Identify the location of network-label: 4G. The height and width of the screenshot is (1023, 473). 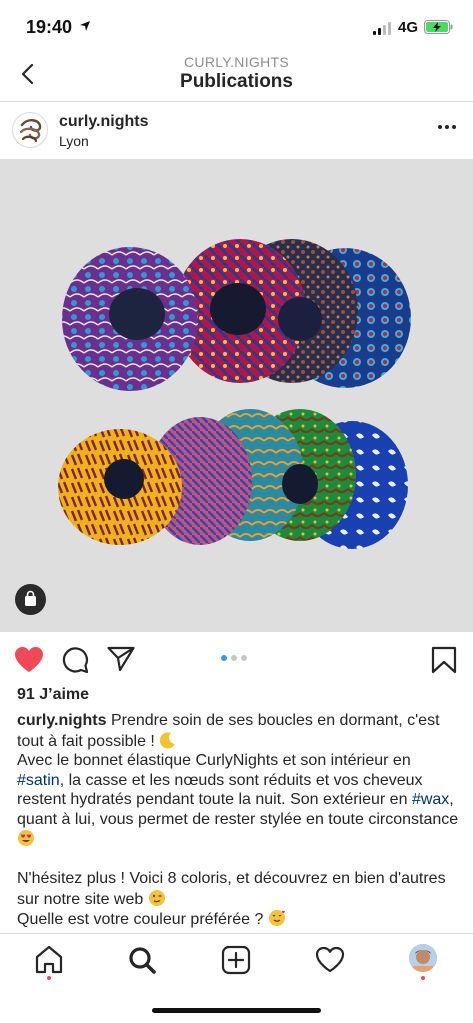
(408, 27).